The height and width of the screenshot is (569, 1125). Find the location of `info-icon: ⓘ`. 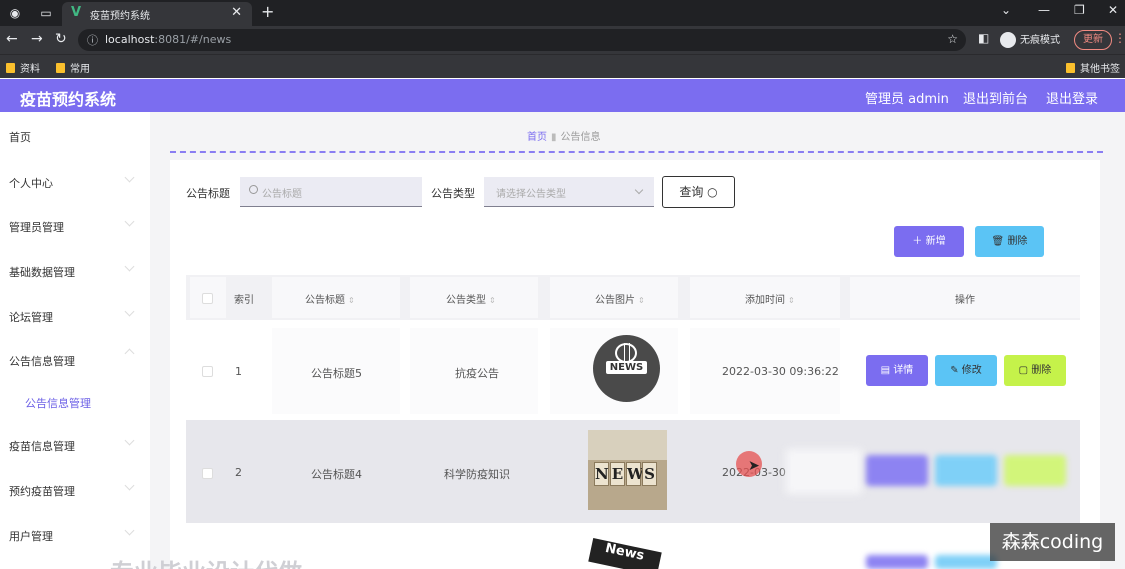

info-icon: ⓘ is located at coordinates (92, 40).